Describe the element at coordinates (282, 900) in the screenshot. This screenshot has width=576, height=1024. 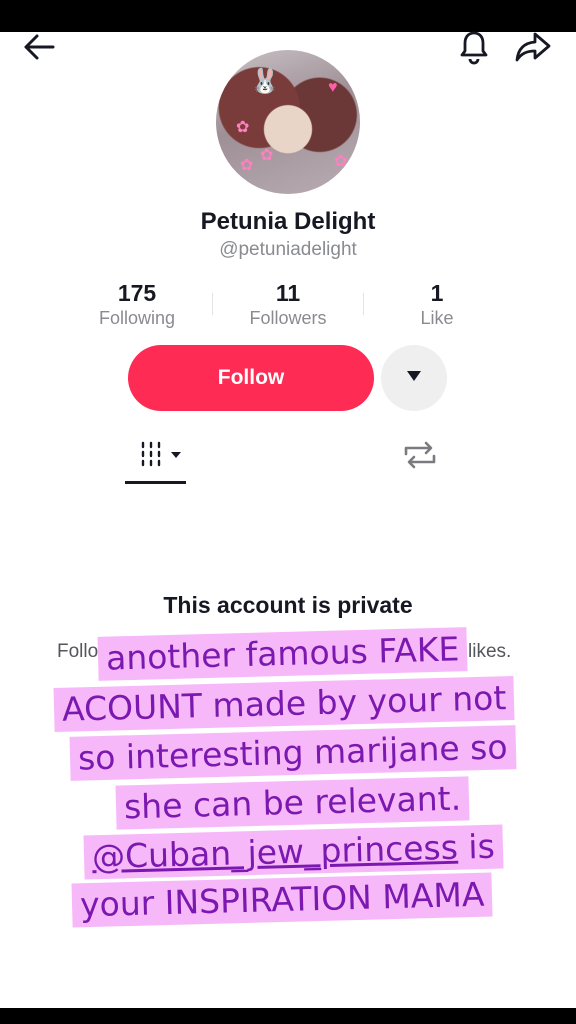
I see `overlay-caption-line: your INSPIRATION MAMA` at that location.